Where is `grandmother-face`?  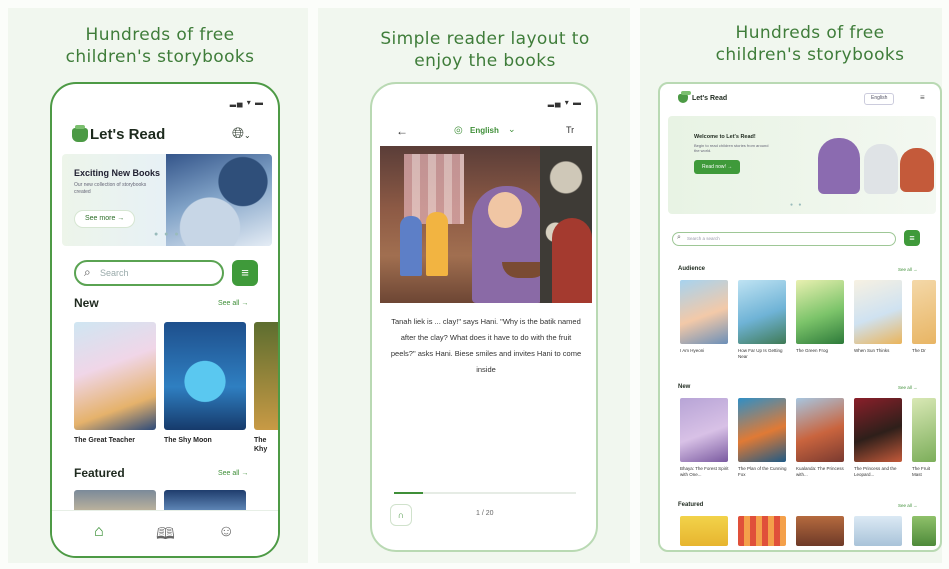
grandmother-face is located at coordinates (505, 210).